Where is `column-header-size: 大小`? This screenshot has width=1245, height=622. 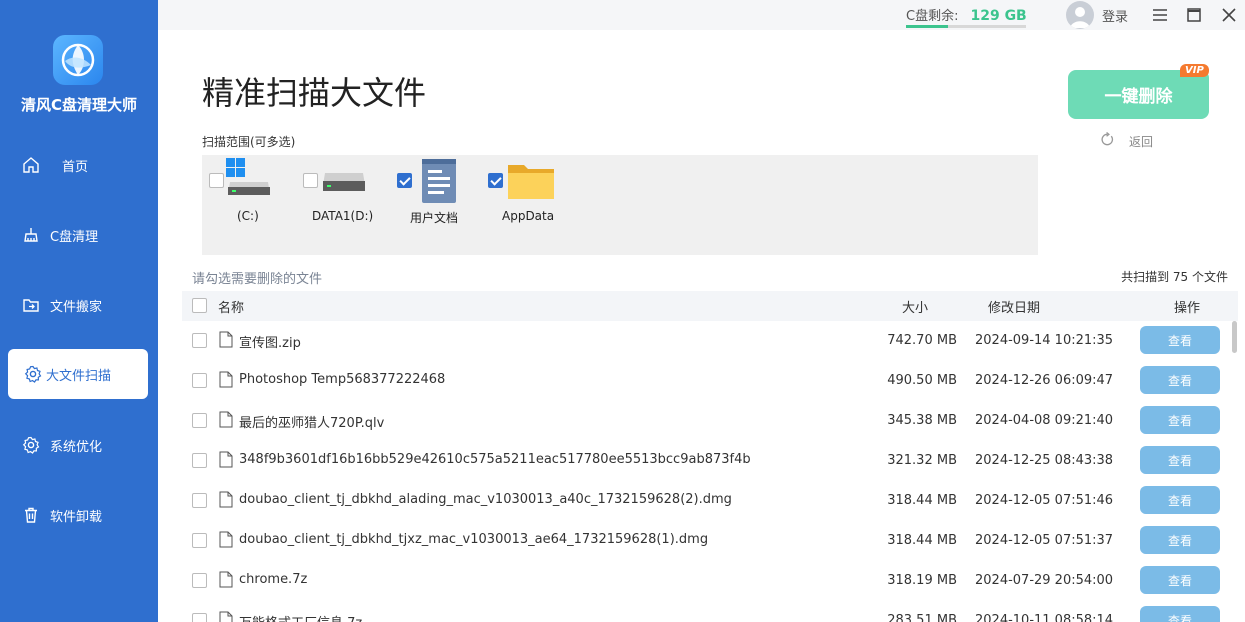 column-header-size: 大小 is located at coordinates (915, 306).